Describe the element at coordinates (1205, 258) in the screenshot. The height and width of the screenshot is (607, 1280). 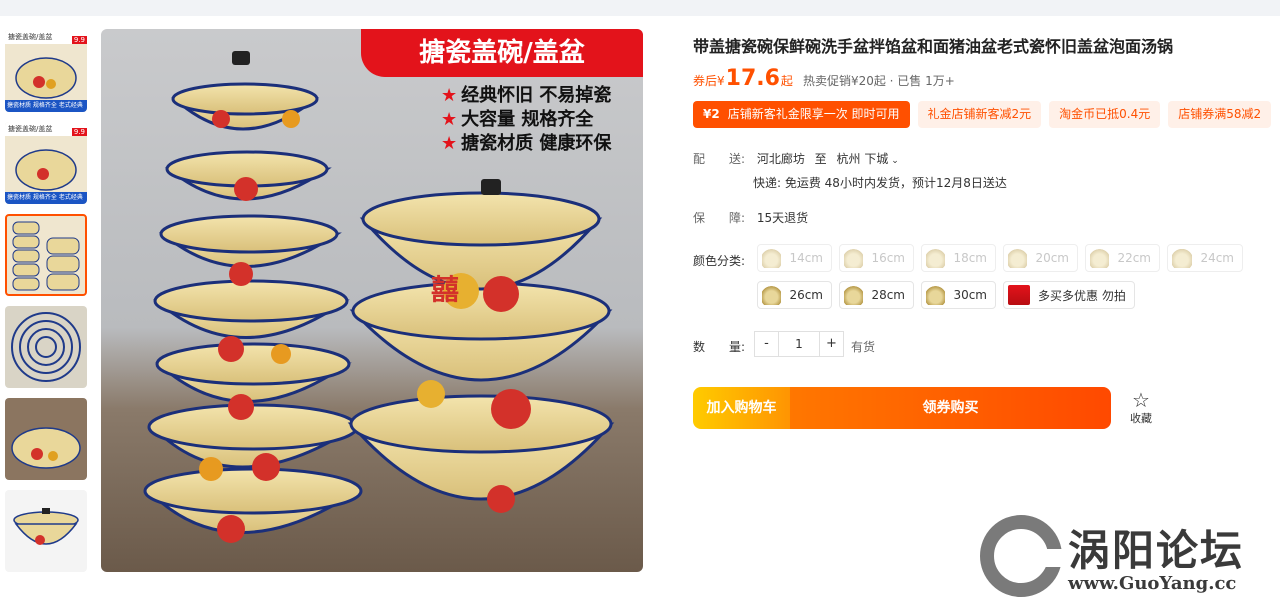
I see `sku-option-24cm: 24cm` at that location.